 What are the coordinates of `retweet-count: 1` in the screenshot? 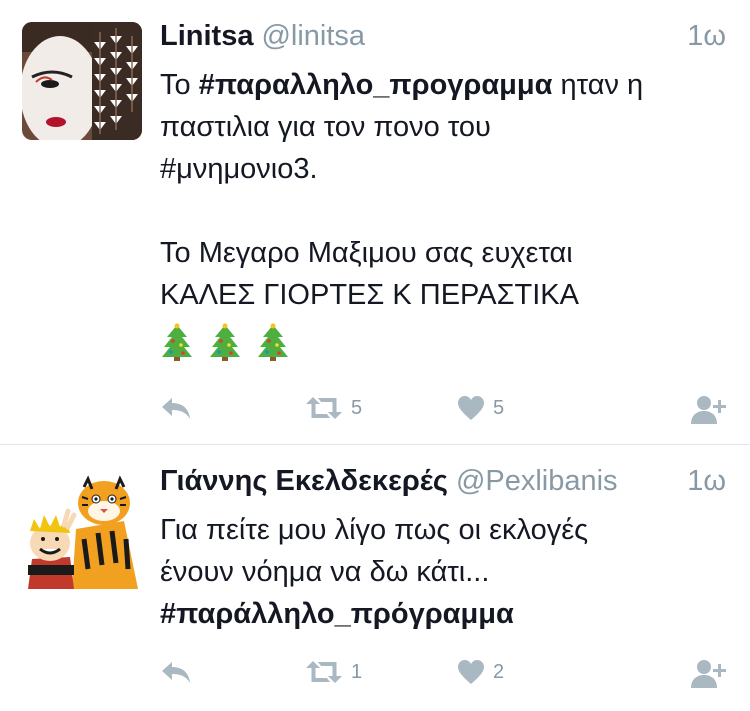 It's located at (357, 671).